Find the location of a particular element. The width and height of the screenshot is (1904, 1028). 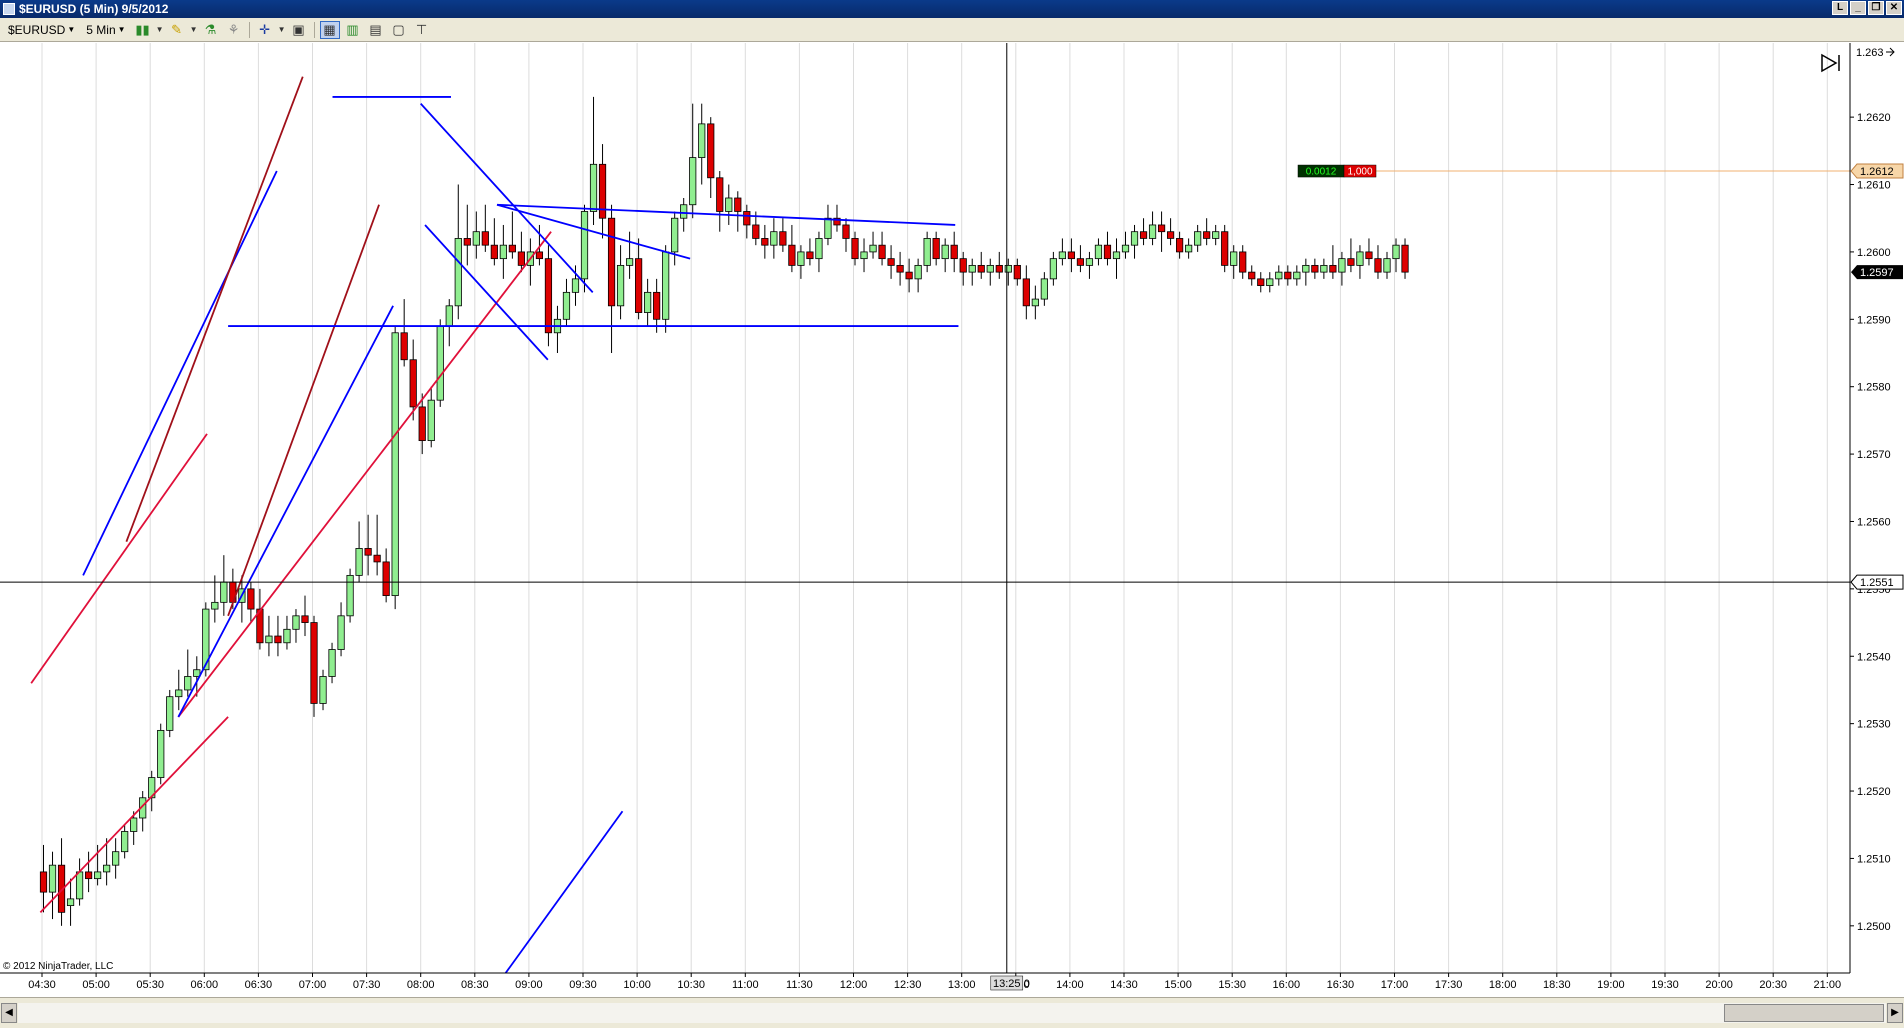

add-indicator-icon: ⚗ is located at coordinates (211, 30).